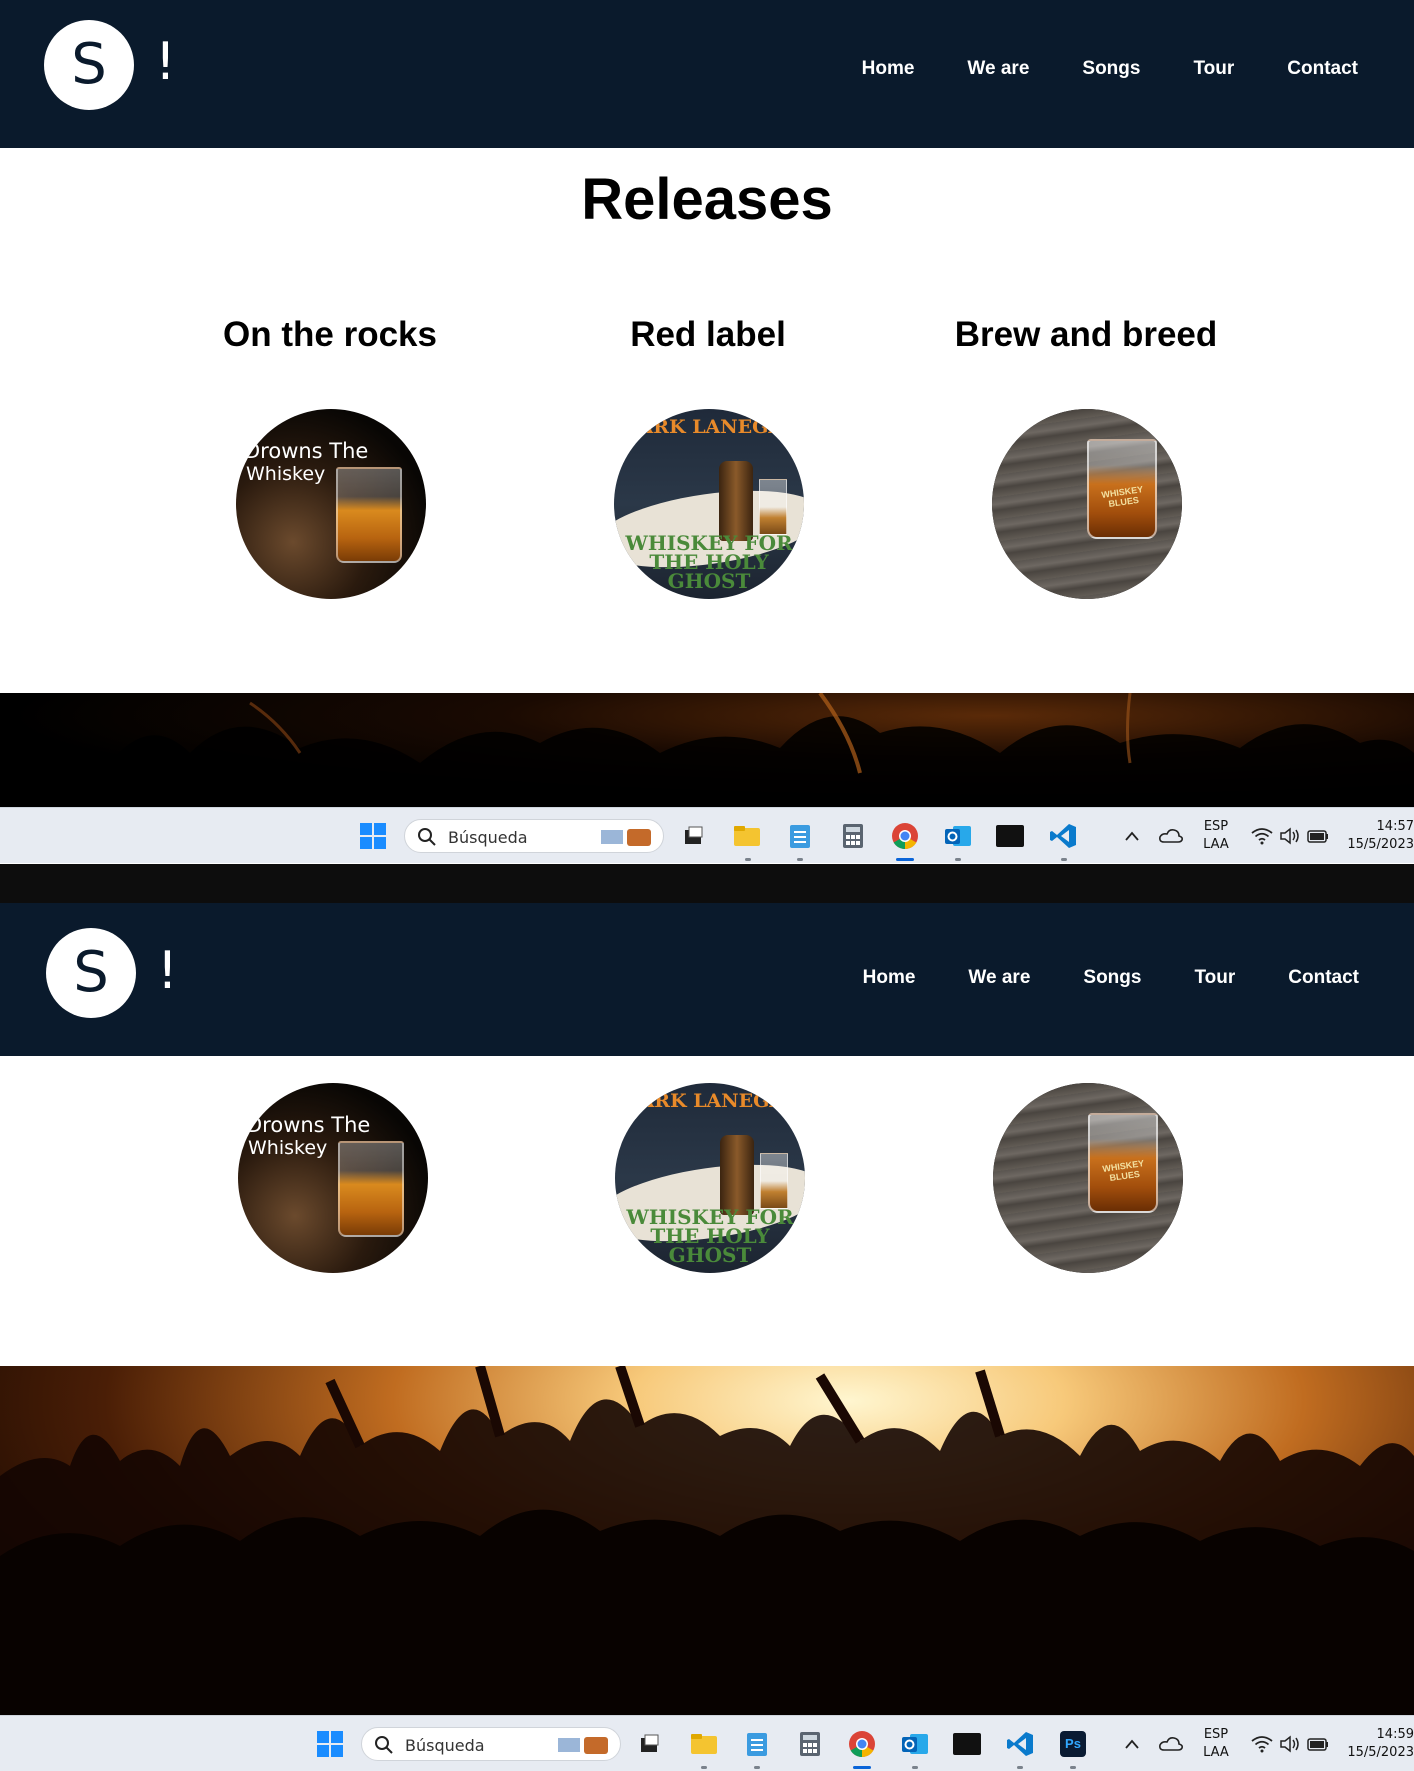  What do you see at coordinates (707, 199) in the screenshot?
I see `releases-title: Releases` at bounding box center [707, 199].